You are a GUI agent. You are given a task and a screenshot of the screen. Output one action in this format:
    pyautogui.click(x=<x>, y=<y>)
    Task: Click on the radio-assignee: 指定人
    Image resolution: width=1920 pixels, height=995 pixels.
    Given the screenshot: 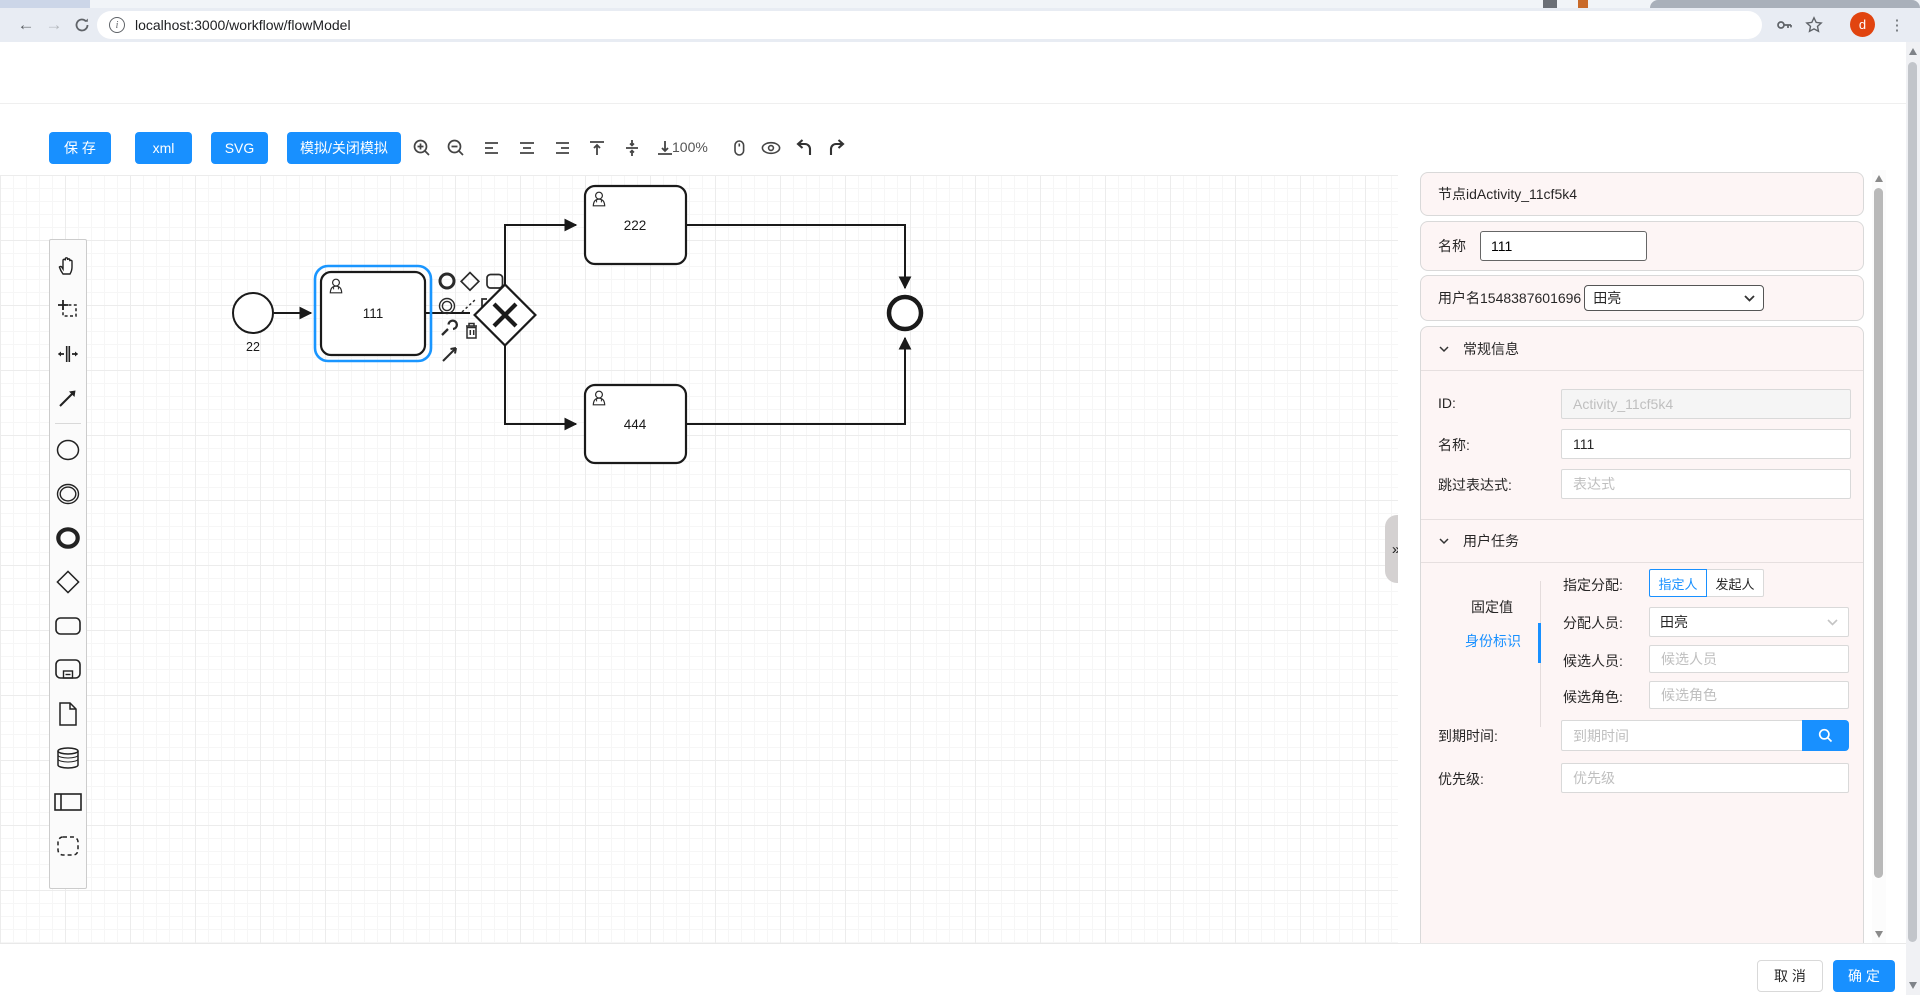 What is the action you would take?
    pyautogui.click(x=1678, y=583)
    